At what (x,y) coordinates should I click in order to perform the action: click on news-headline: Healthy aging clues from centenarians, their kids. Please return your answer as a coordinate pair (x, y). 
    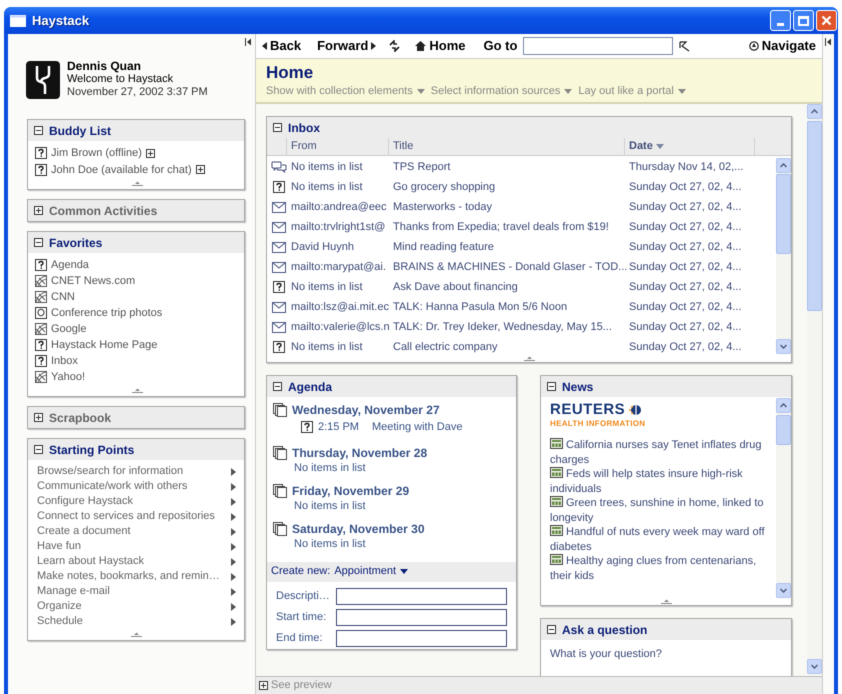
    Looking at the image, I should click on (661, 568).